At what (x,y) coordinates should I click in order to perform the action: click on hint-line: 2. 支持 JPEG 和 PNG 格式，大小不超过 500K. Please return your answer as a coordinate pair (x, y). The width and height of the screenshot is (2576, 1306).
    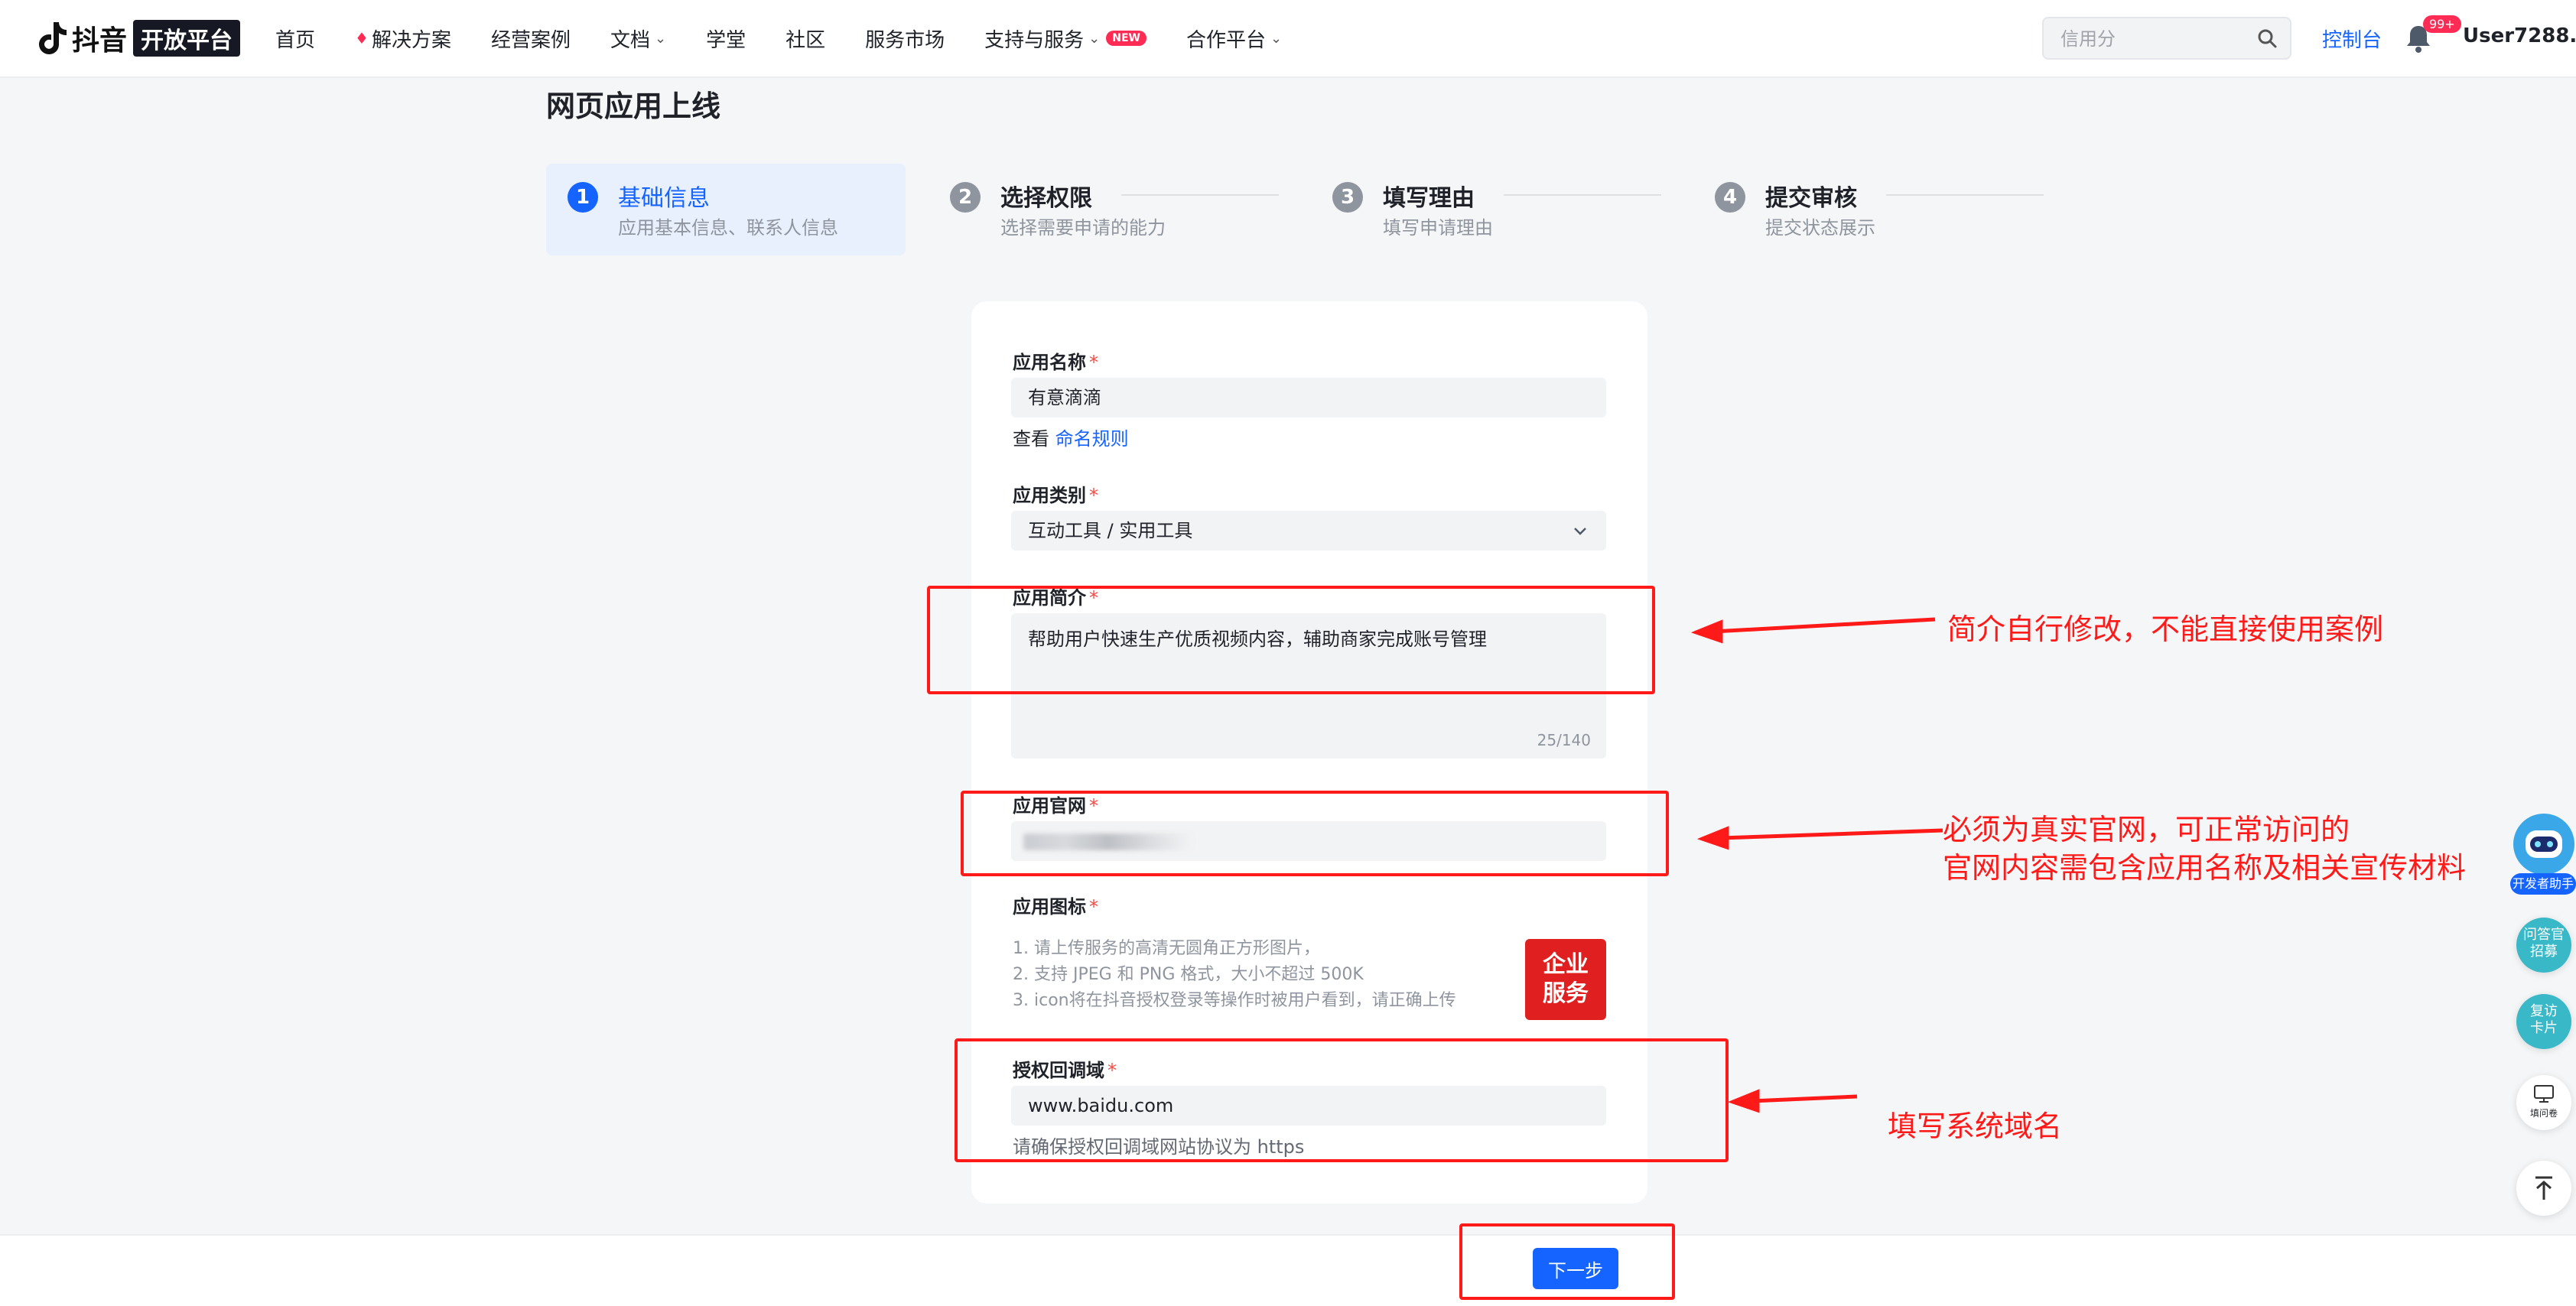
    Looking at the image, I should click on (1188, 975).